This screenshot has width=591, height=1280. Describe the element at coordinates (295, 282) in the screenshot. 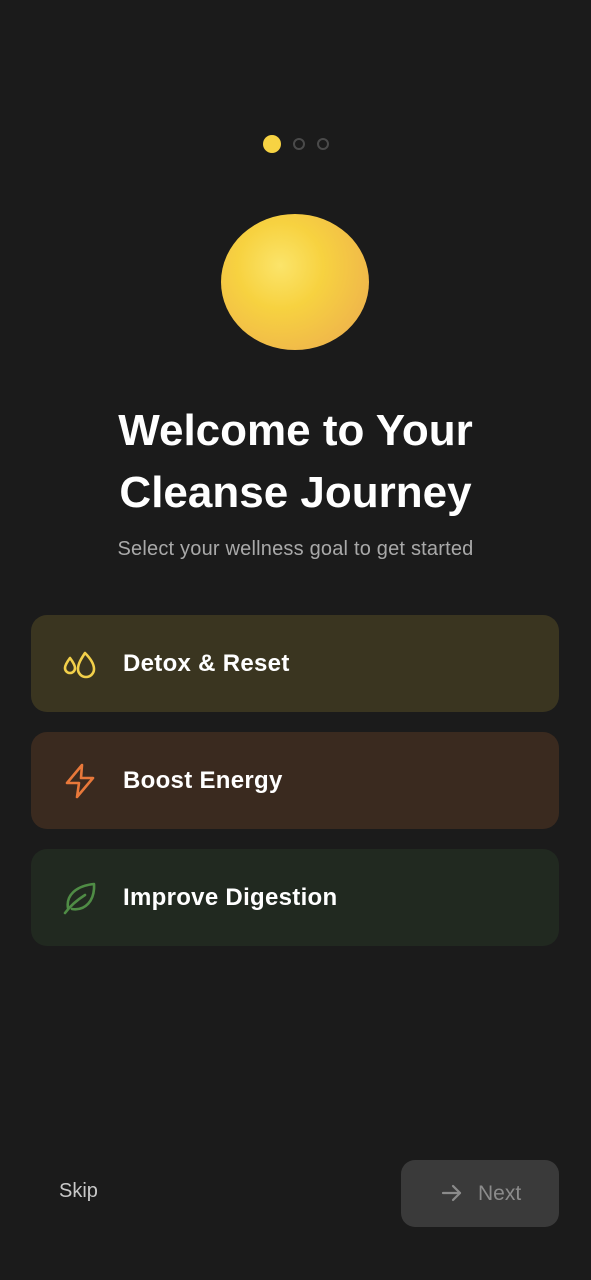

I see `sun-illustration` at that location.